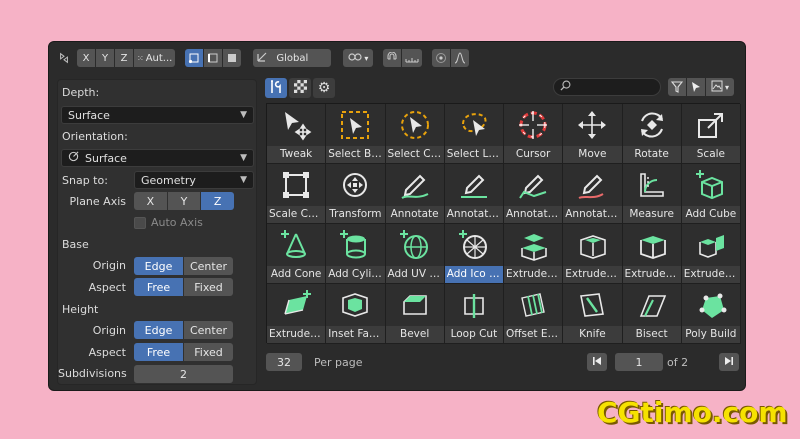 The width and height of the screenshot is (800, 439). What do you see at coordinates (158, 330) in the screenshot?
I see `height-origin-edge: Edge` at bounding box center [158, 330].